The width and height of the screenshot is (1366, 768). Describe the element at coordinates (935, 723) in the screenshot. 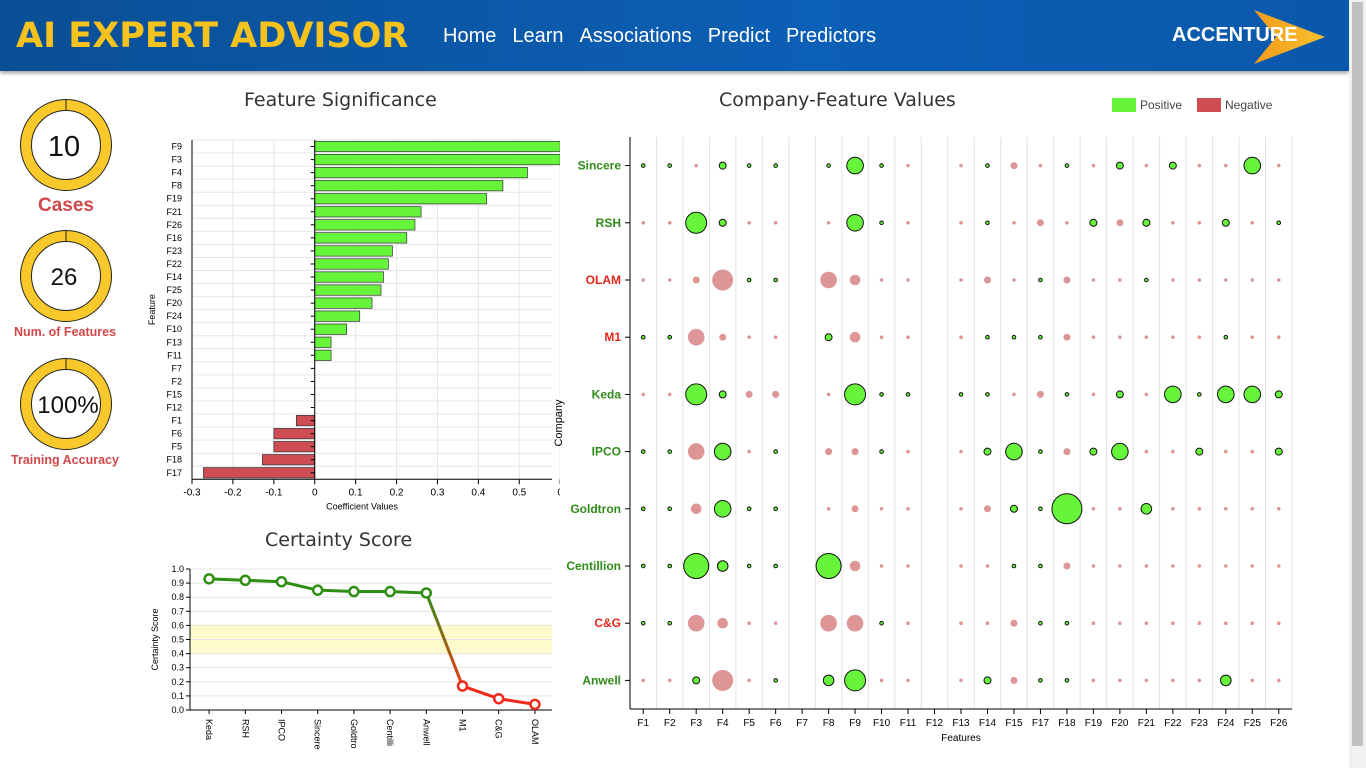

I see `x-tick-label: F12` at that location.